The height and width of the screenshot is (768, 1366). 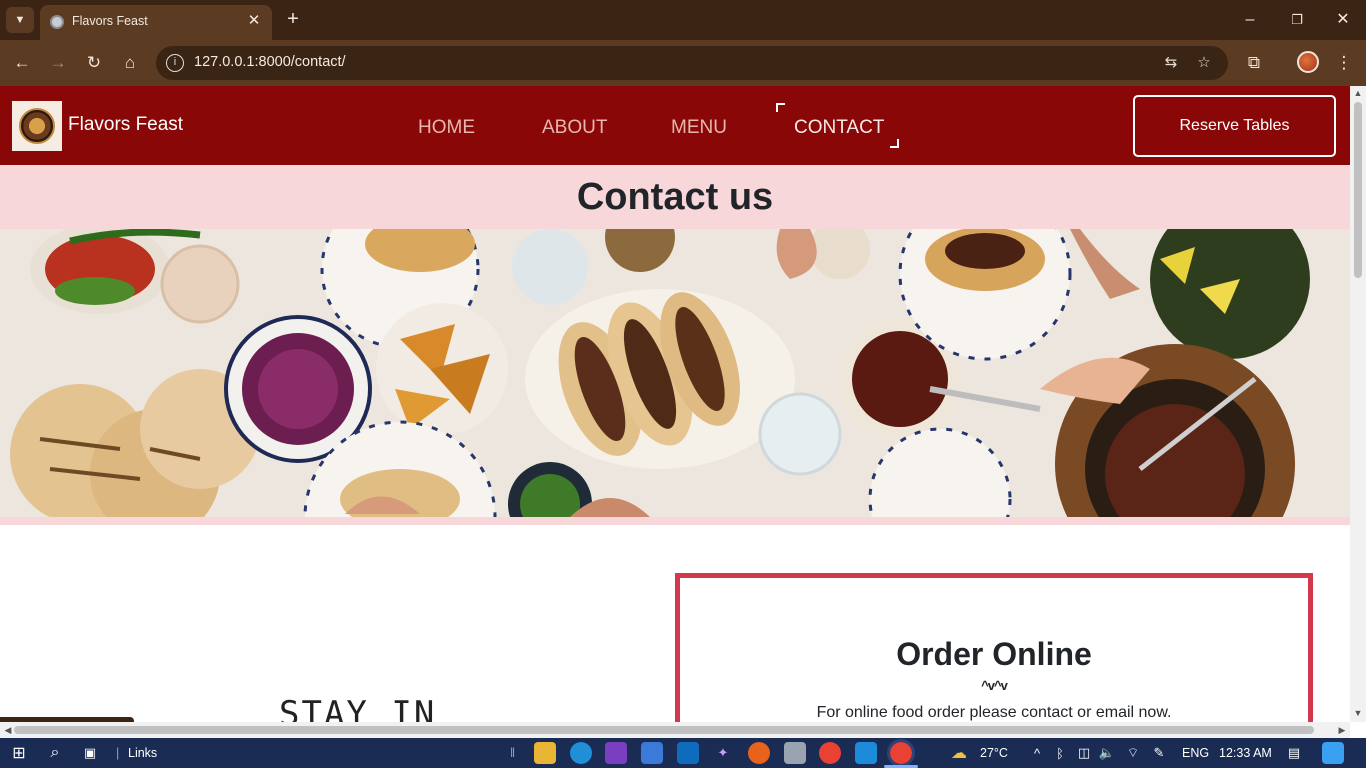 What do you see at coordinates (994, 685) in the screenshot?
I see `chevron-divider-icon: ^v^v` at bounding box center [994, 685].